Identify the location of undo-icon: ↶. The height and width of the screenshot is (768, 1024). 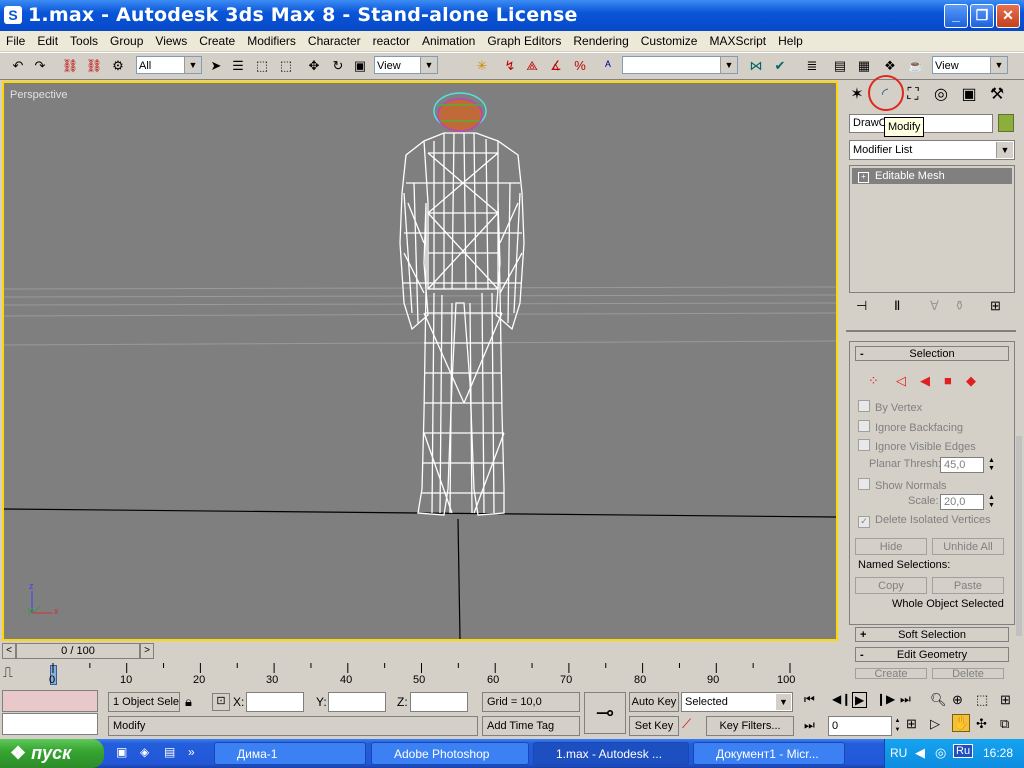
(18, 66).